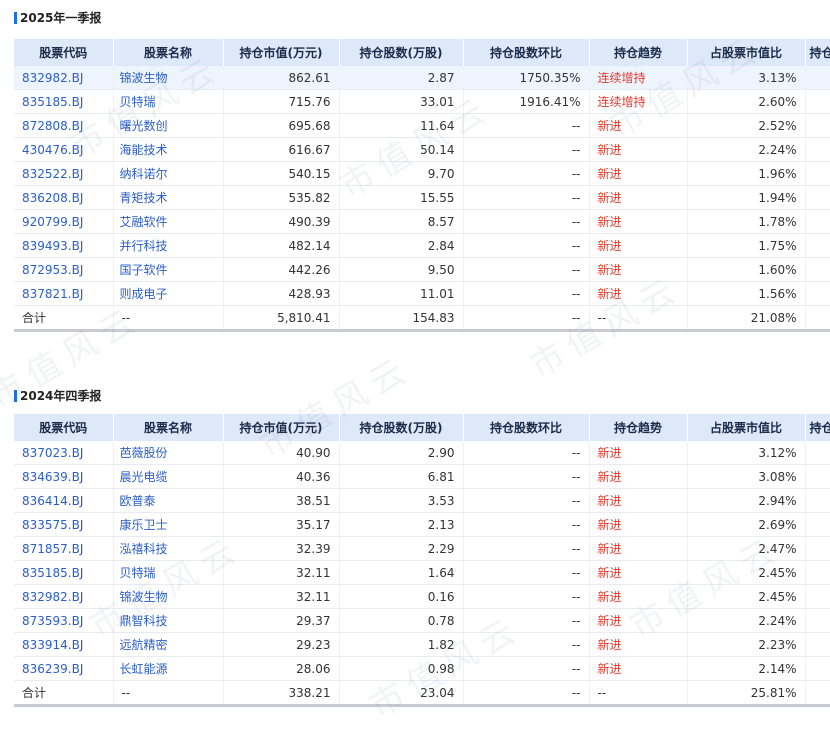  What do you see at coordinates (746, 500) in the screenshot?
I see `market-value-ratio: 2.94%` at bounding box center [746, 500].